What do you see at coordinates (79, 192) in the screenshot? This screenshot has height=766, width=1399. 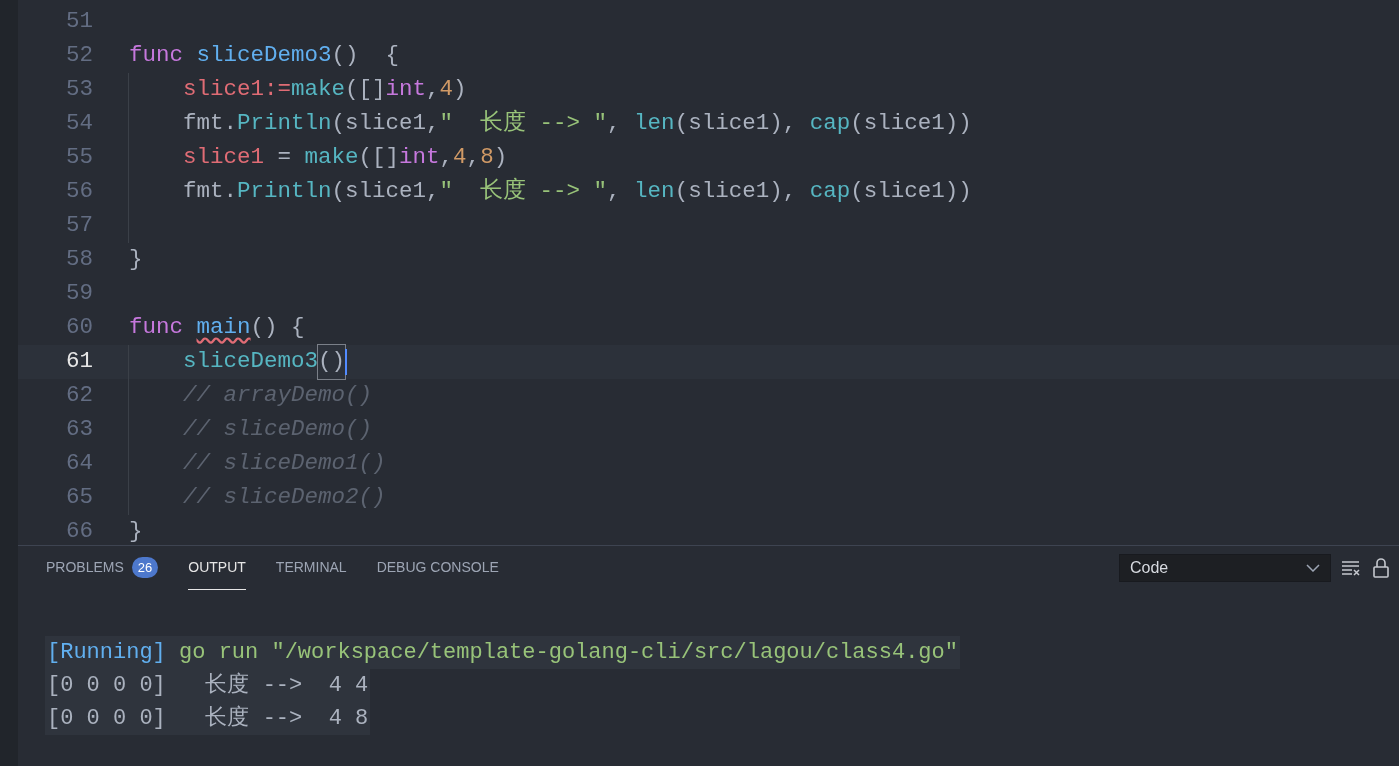 I see `line-number: 56` at bounding box center [79, 192].